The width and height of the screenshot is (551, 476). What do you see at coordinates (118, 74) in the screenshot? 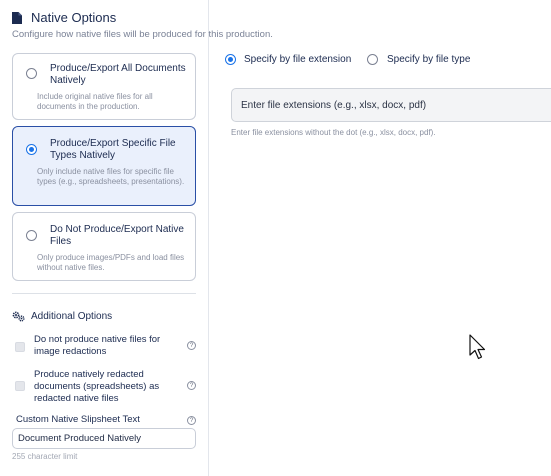
I see `option-title: Produce/Export All Documents Natively` at bounding box center [118, 74].